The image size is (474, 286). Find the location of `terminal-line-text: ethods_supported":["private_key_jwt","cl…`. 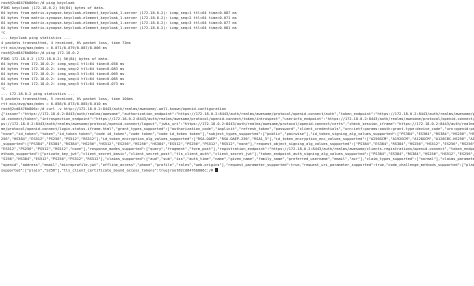

terminal-line-text: ethods_supported":["private_key_jwt","cl… is located at coordinates (237, 154).